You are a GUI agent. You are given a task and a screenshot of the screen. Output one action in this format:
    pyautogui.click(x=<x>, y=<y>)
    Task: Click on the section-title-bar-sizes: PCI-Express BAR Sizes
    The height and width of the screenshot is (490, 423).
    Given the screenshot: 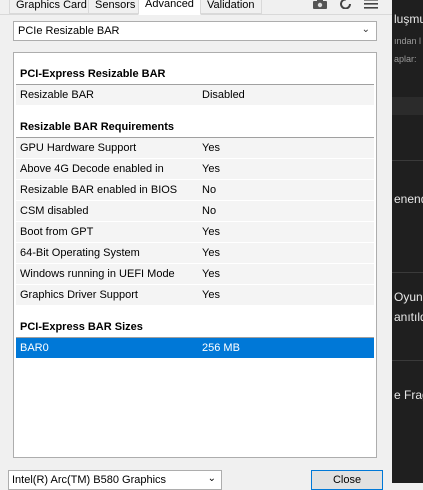 What is the action you would take?
    pyautogui.click(x=81, y=327)
    